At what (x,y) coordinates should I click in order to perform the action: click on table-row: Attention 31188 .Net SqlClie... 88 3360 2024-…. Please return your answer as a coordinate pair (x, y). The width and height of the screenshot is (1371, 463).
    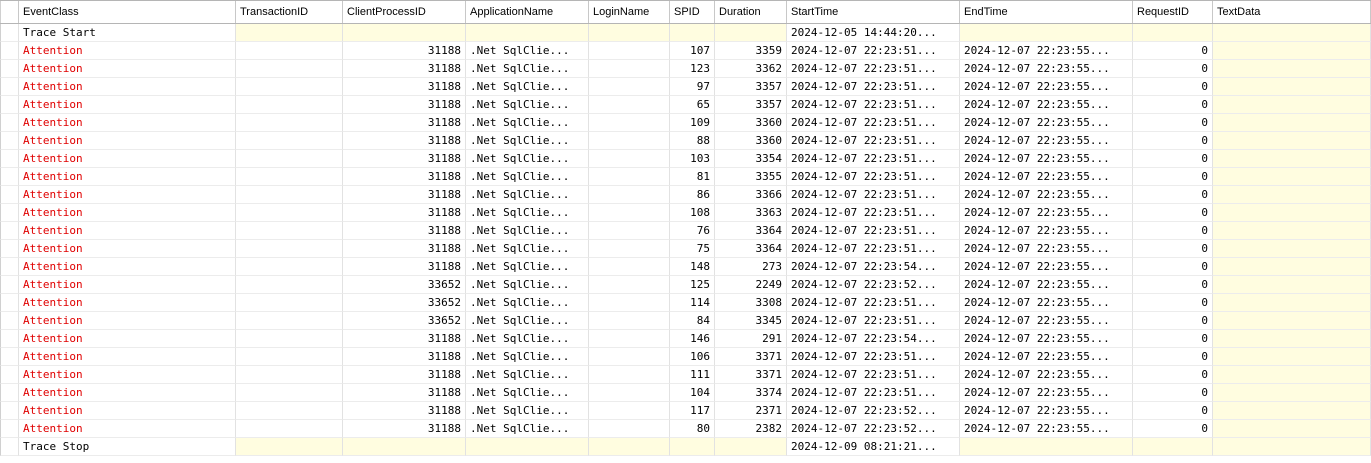
    Looking at the image, I should click on (685, 141).